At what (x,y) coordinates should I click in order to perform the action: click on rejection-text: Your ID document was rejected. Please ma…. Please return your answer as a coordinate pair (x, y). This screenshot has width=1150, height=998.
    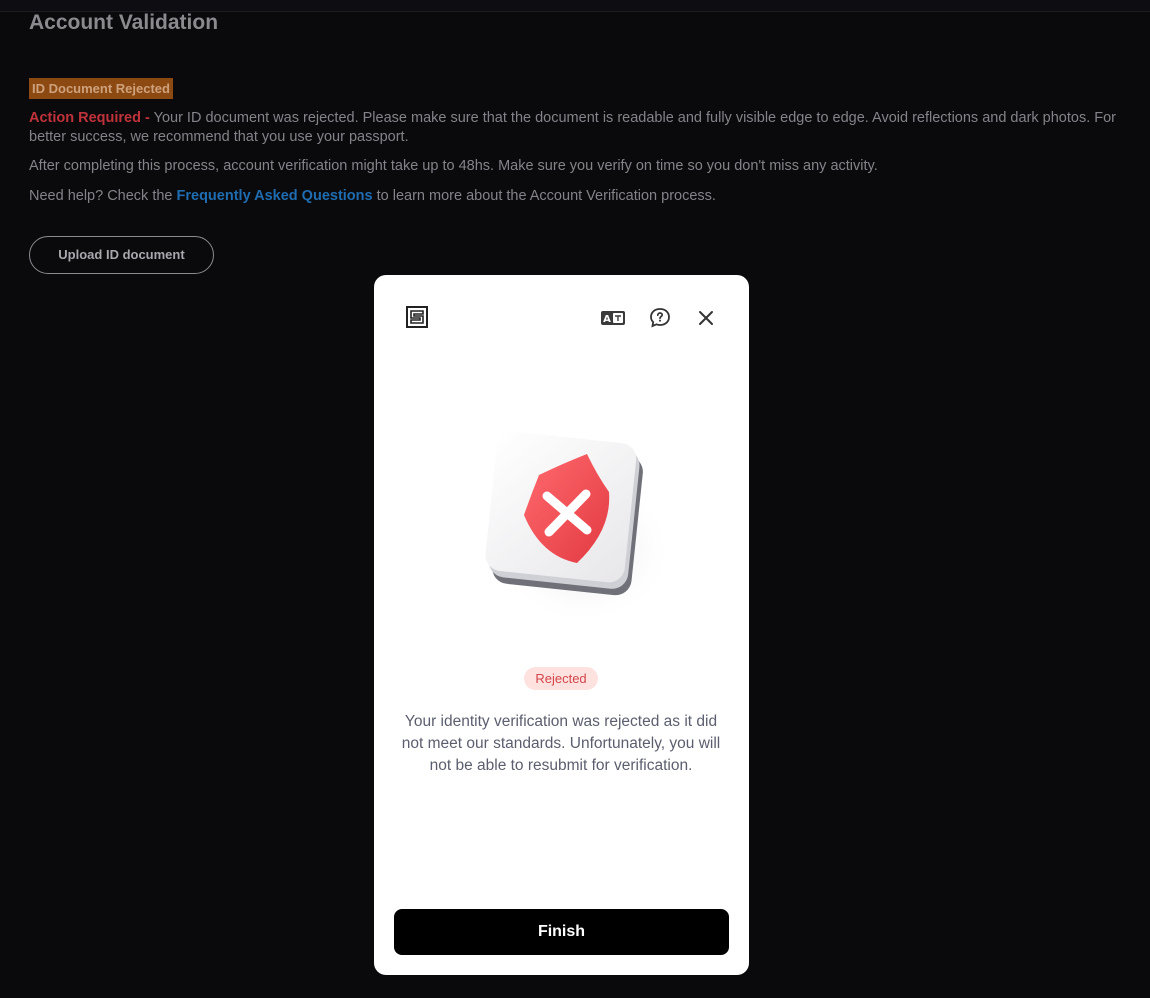
    Looking at the image, I should click on (573, 127).